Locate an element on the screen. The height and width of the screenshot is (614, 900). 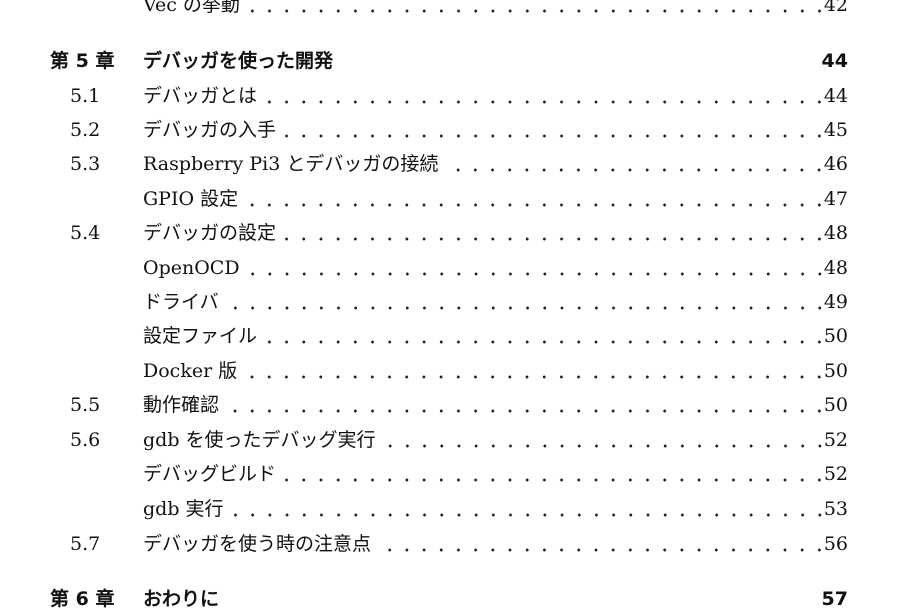
toc-entry-title: Vec の挙動 is located at coordinates (191, 8).